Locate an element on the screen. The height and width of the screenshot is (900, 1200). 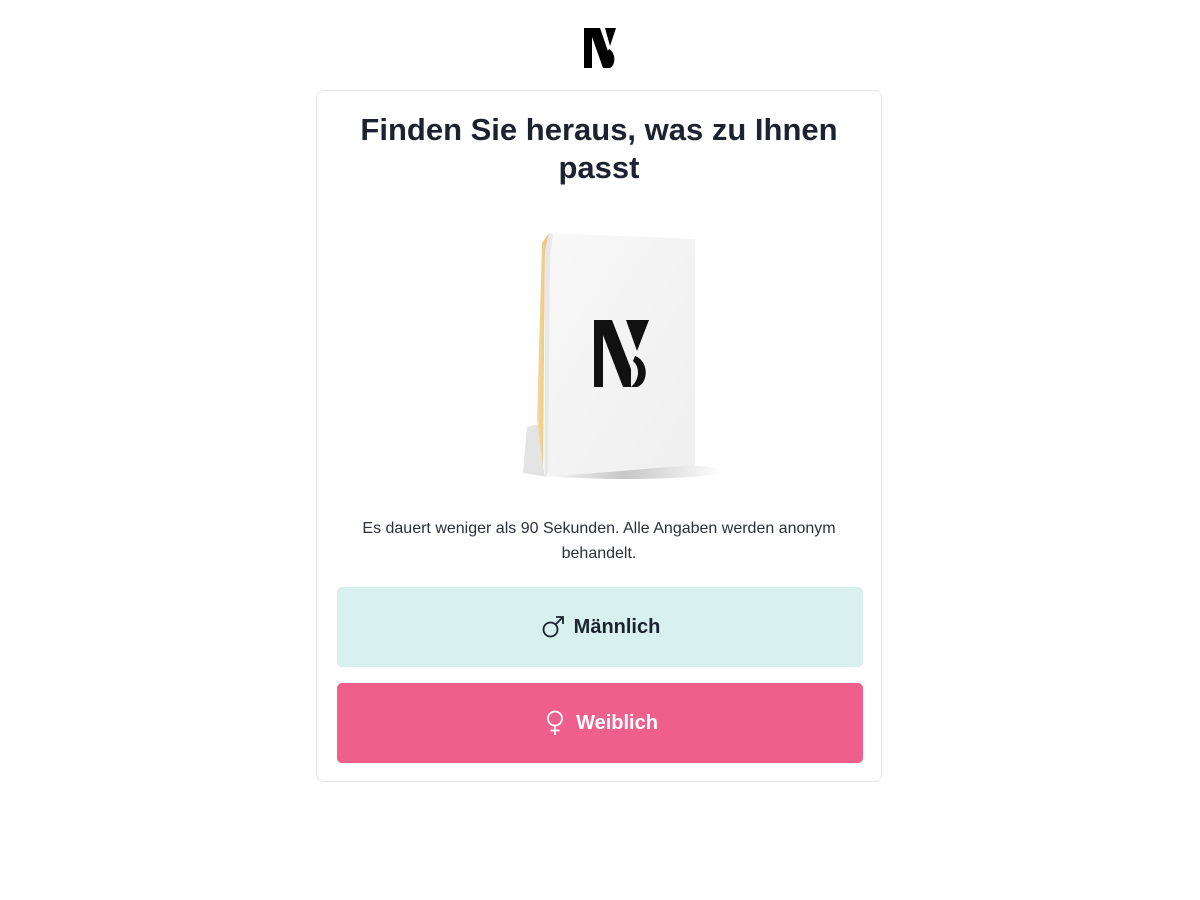
male-symbol-icon is located at coordinates (553, 627).